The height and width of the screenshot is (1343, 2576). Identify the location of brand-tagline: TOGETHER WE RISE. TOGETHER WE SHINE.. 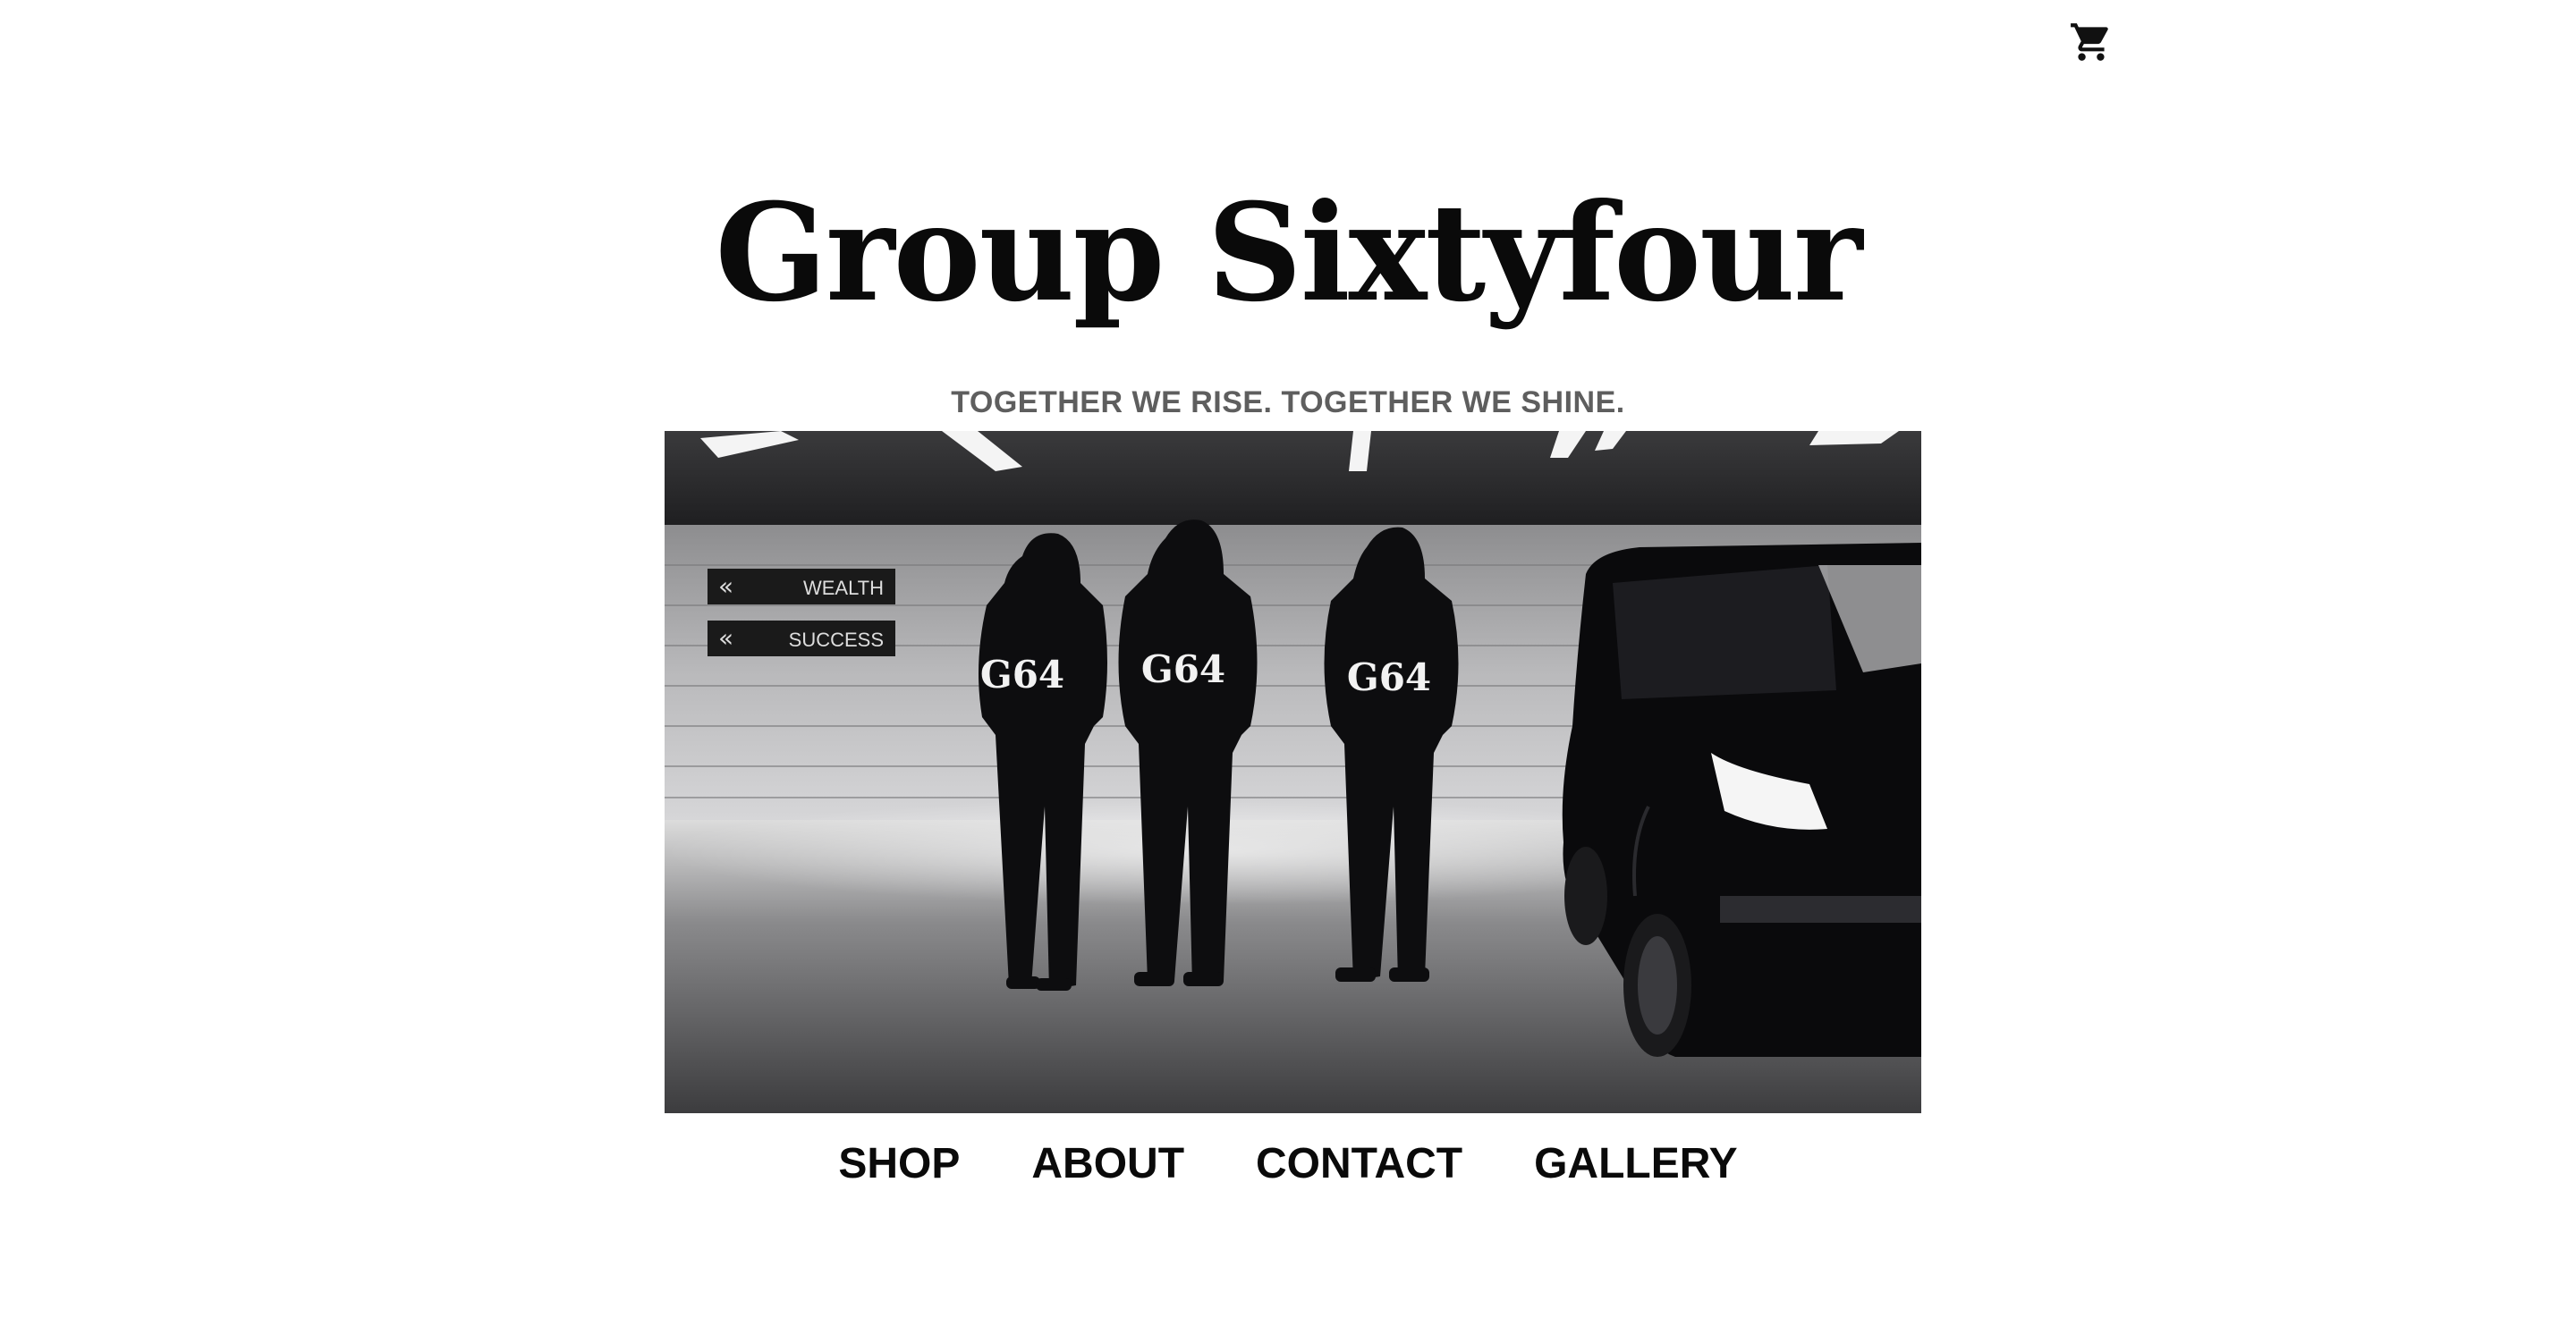
(1288, 402).